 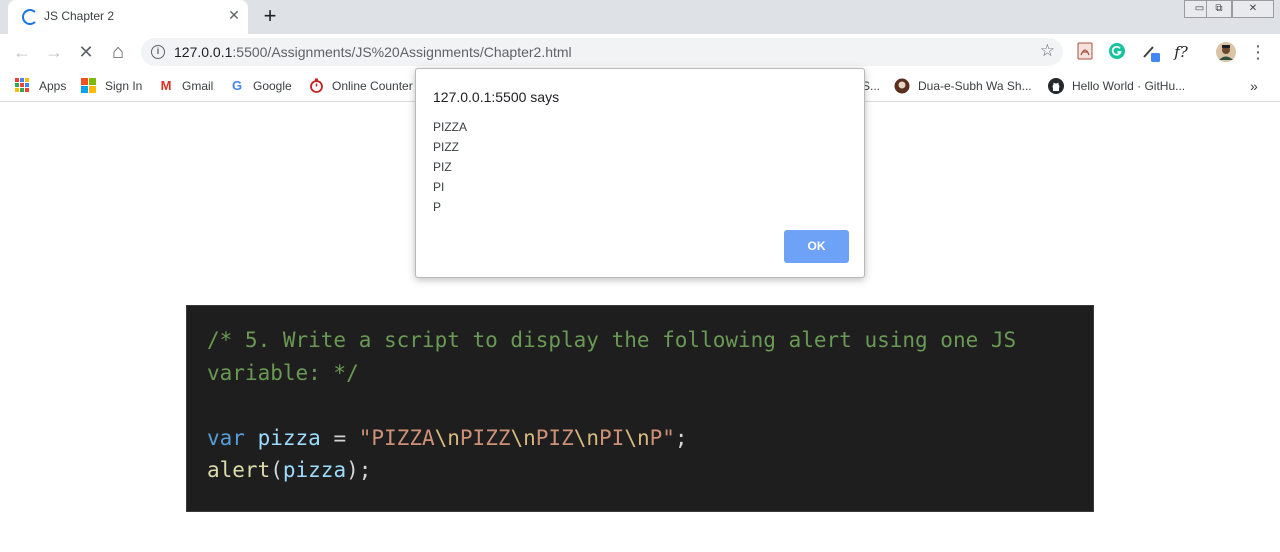 What do you see at coordinates (1219, 9) in the screenshot?
I see `restore-button: ⧉` at bounding box center [1219, 9].